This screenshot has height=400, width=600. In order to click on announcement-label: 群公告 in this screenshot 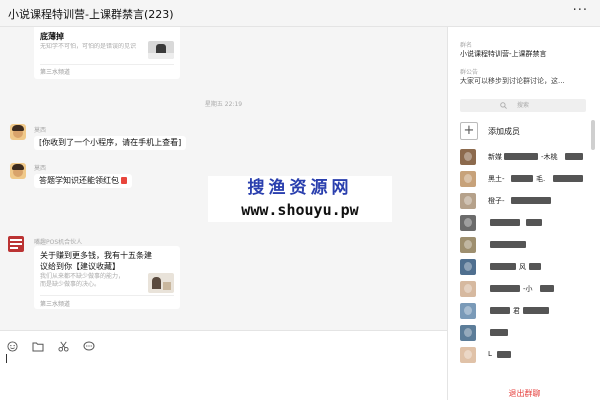, I will do `click(469, 72)`.